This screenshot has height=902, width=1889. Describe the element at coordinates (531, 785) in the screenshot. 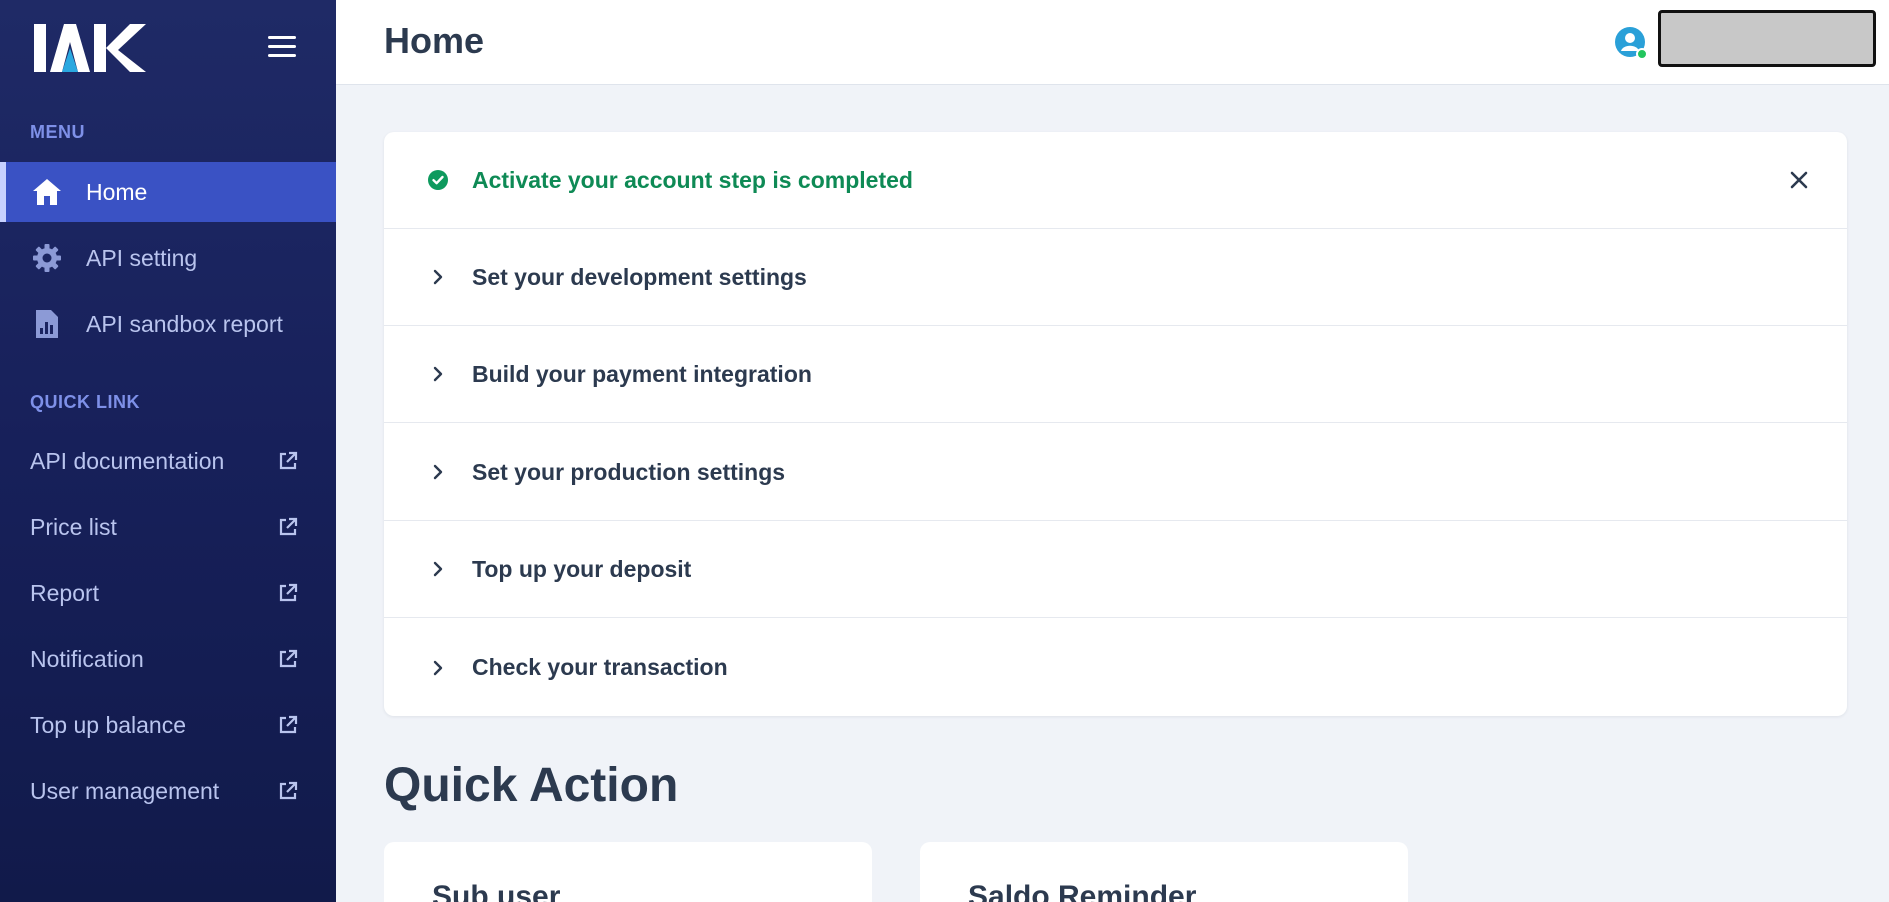

I see `quick-action-title: Quick Action` at that location.